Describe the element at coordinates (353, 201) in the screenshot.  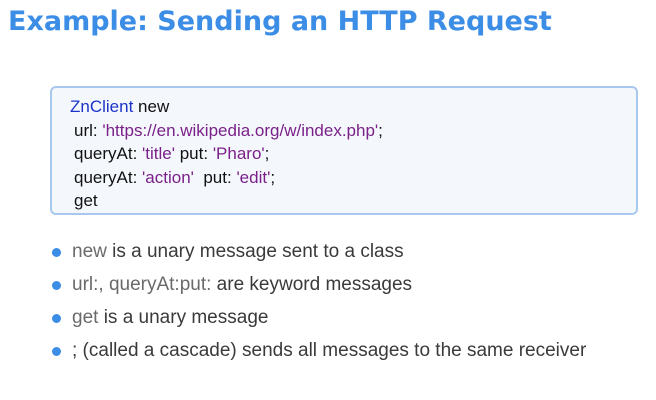
I see `code-line-5: get` at that location.